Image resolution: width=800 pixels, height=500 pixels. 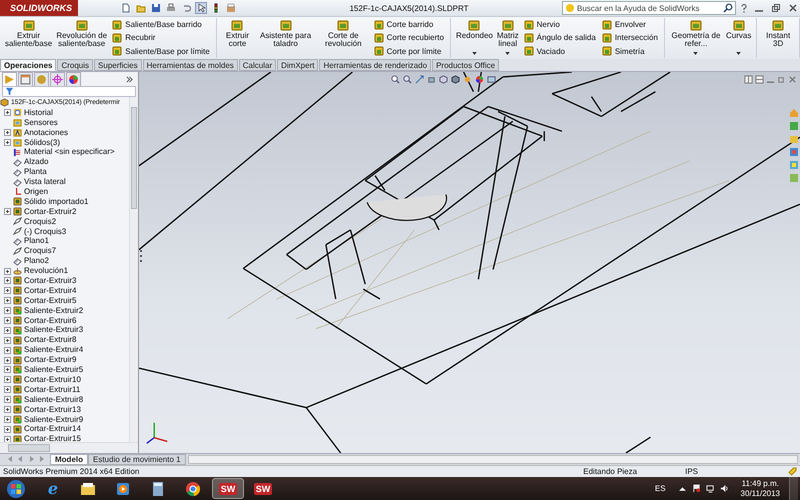 I want to click on ribbon-button: Ángulo de salida, so click(x=560, y=37).